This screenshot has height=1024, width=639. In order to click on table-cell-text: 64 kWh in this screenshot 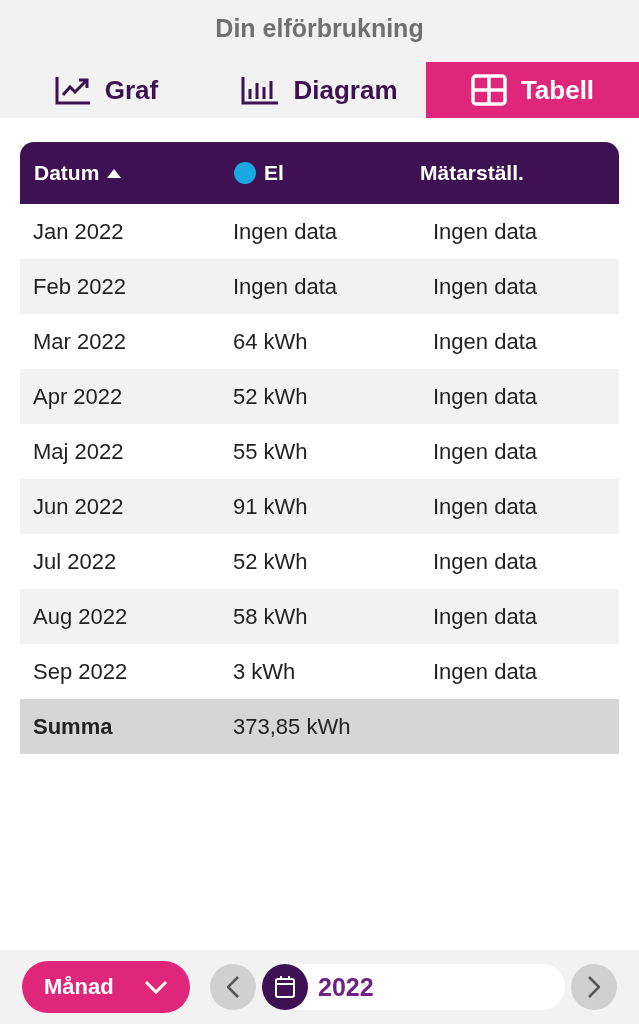, I will do `click(270, 341)`.